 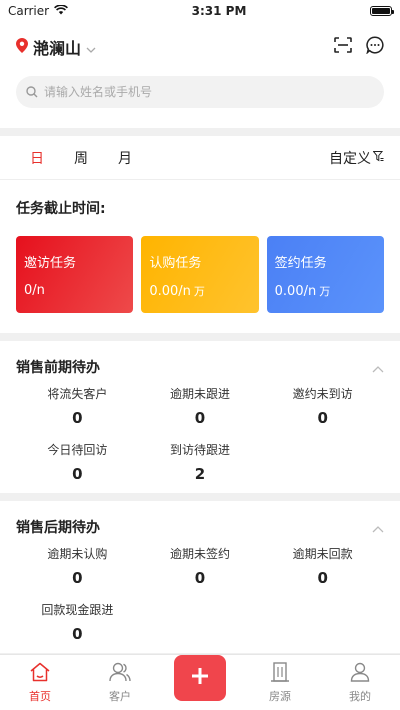 I want to click on todo-item-label: 到访待跟进, so click(x=199, y=450).